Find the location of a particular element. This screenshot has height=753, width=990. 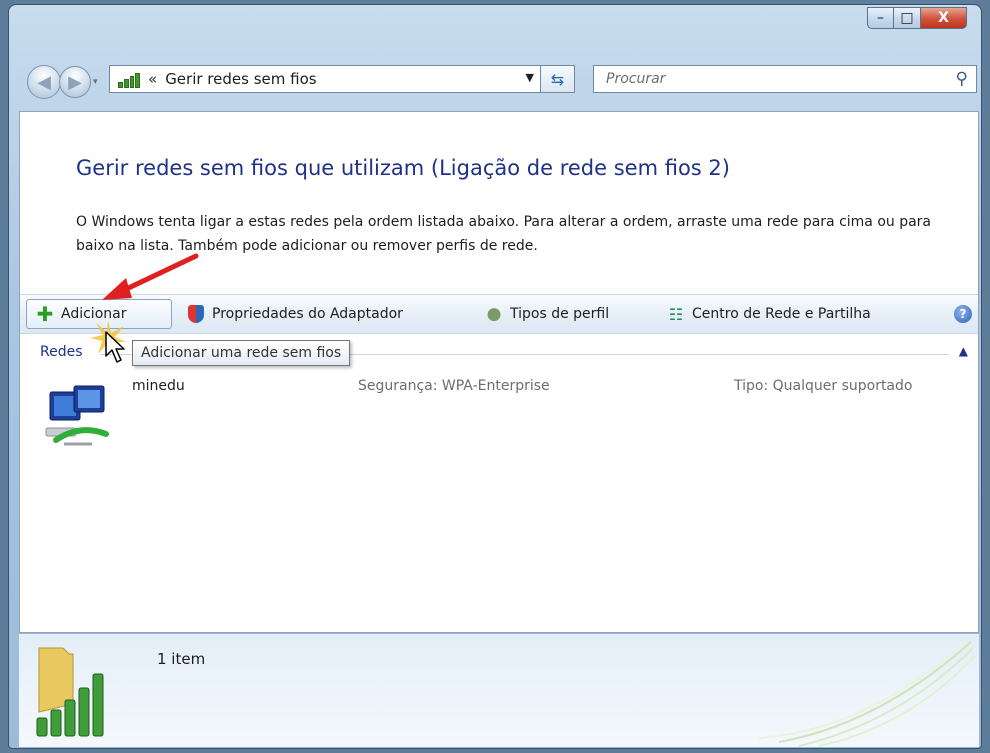

wireless-signal-icon is located at coordinates (129, 79).